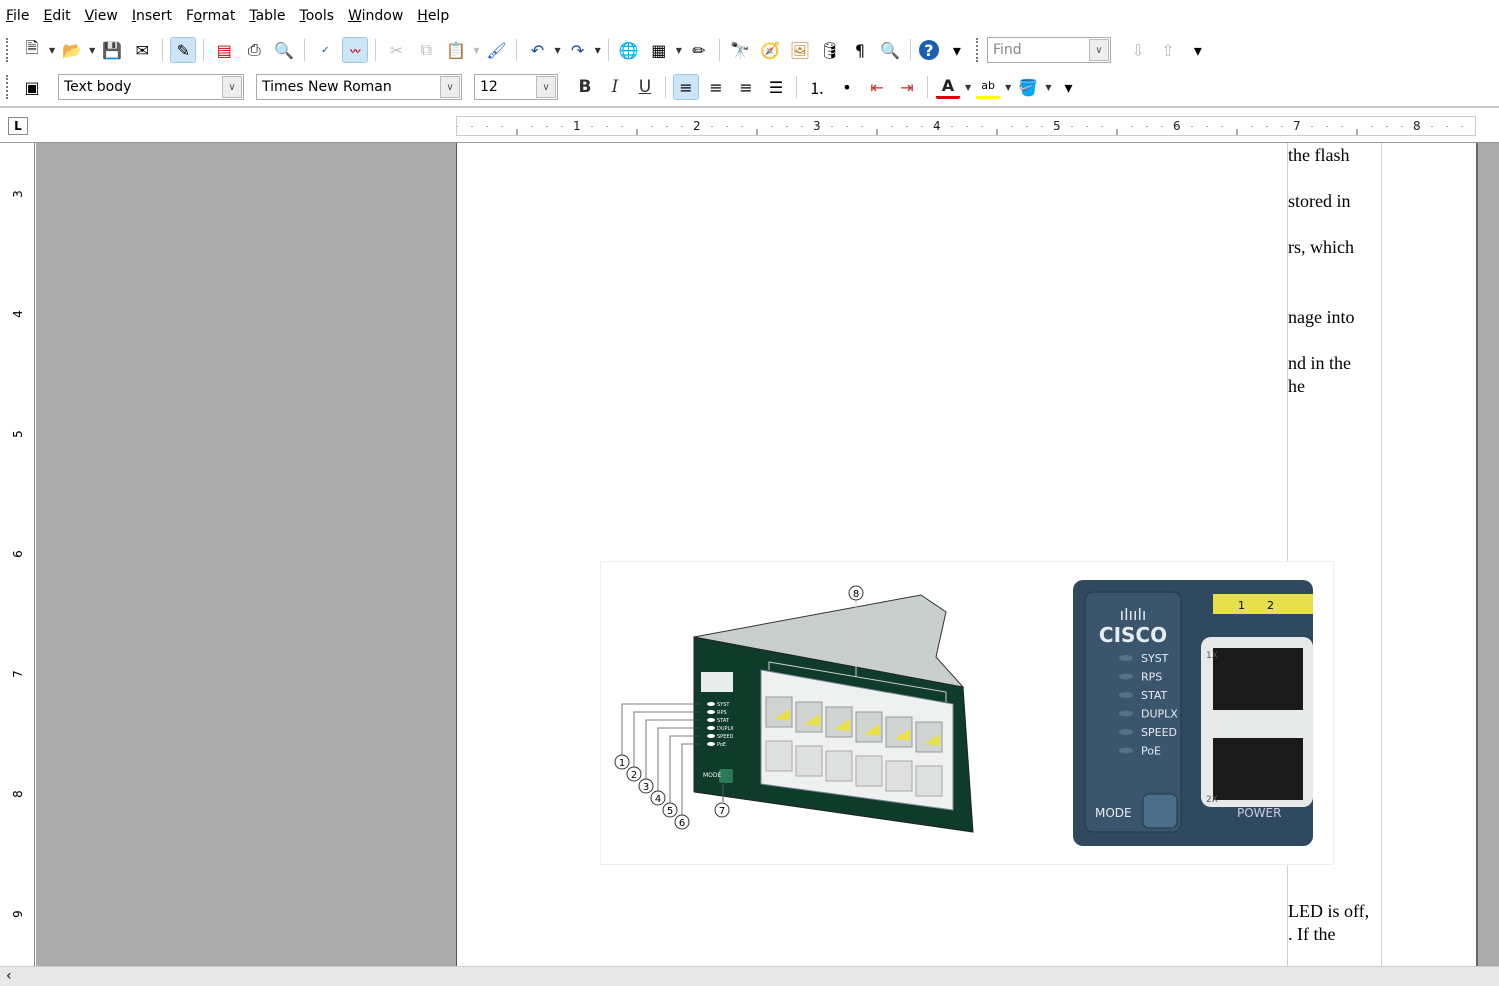 The width and height of the screenshot is (1499, 986). What do you see at coordinates (17, 16) in the screenshot?
I see `menu-file: File` at bounding box center [17, 16].